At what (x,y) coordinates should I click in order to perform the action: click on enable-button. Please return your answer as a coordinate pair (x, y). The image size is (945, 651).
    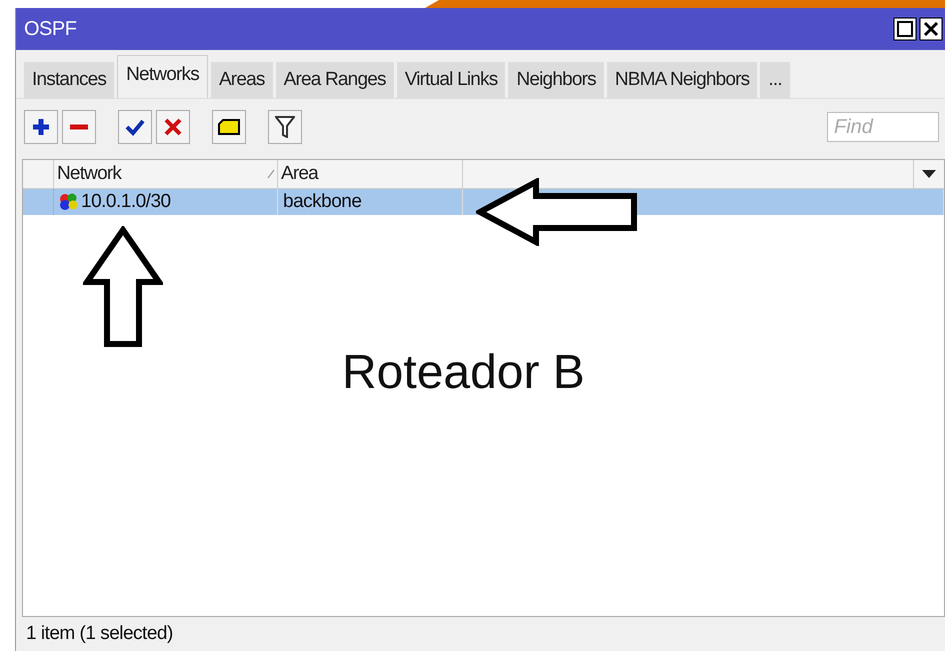
    Looking at the image, I should click on (135, 127).